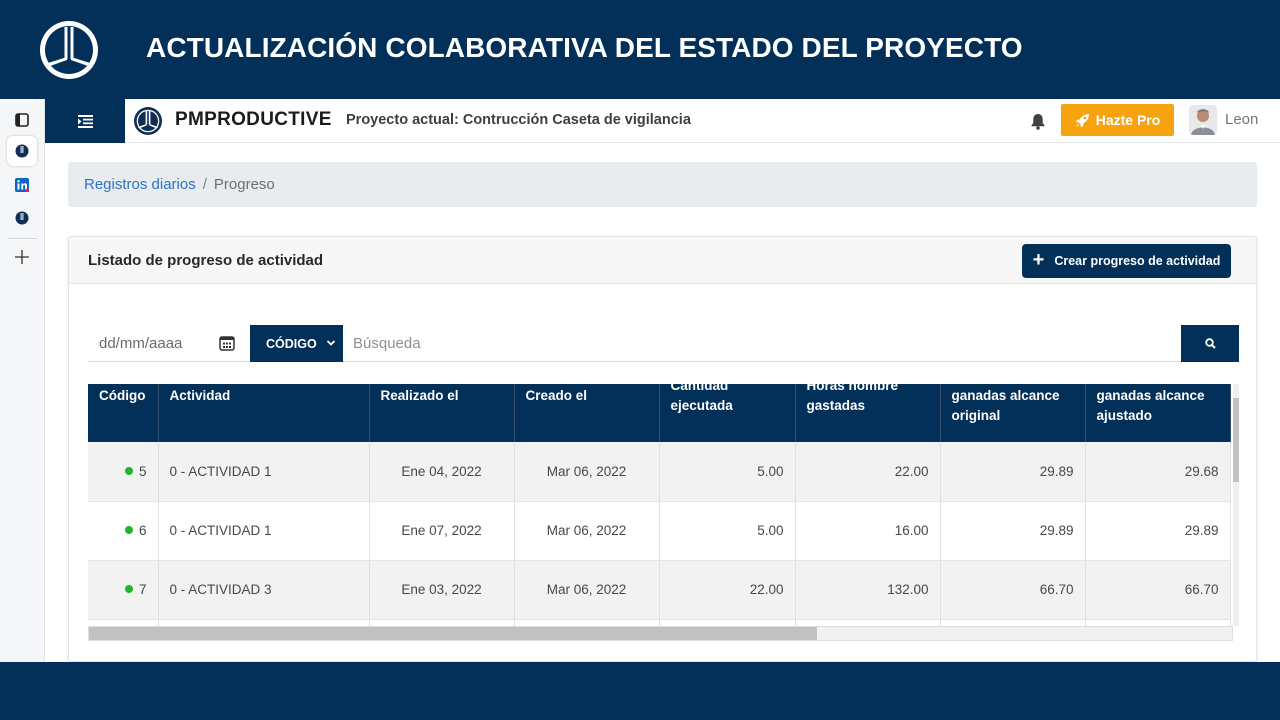 This screenshot has height=720, width=1280. What do you see at coordinates (1210, 343) in the screenshot?
I see `search-button` at bounding box center [1210, 343].